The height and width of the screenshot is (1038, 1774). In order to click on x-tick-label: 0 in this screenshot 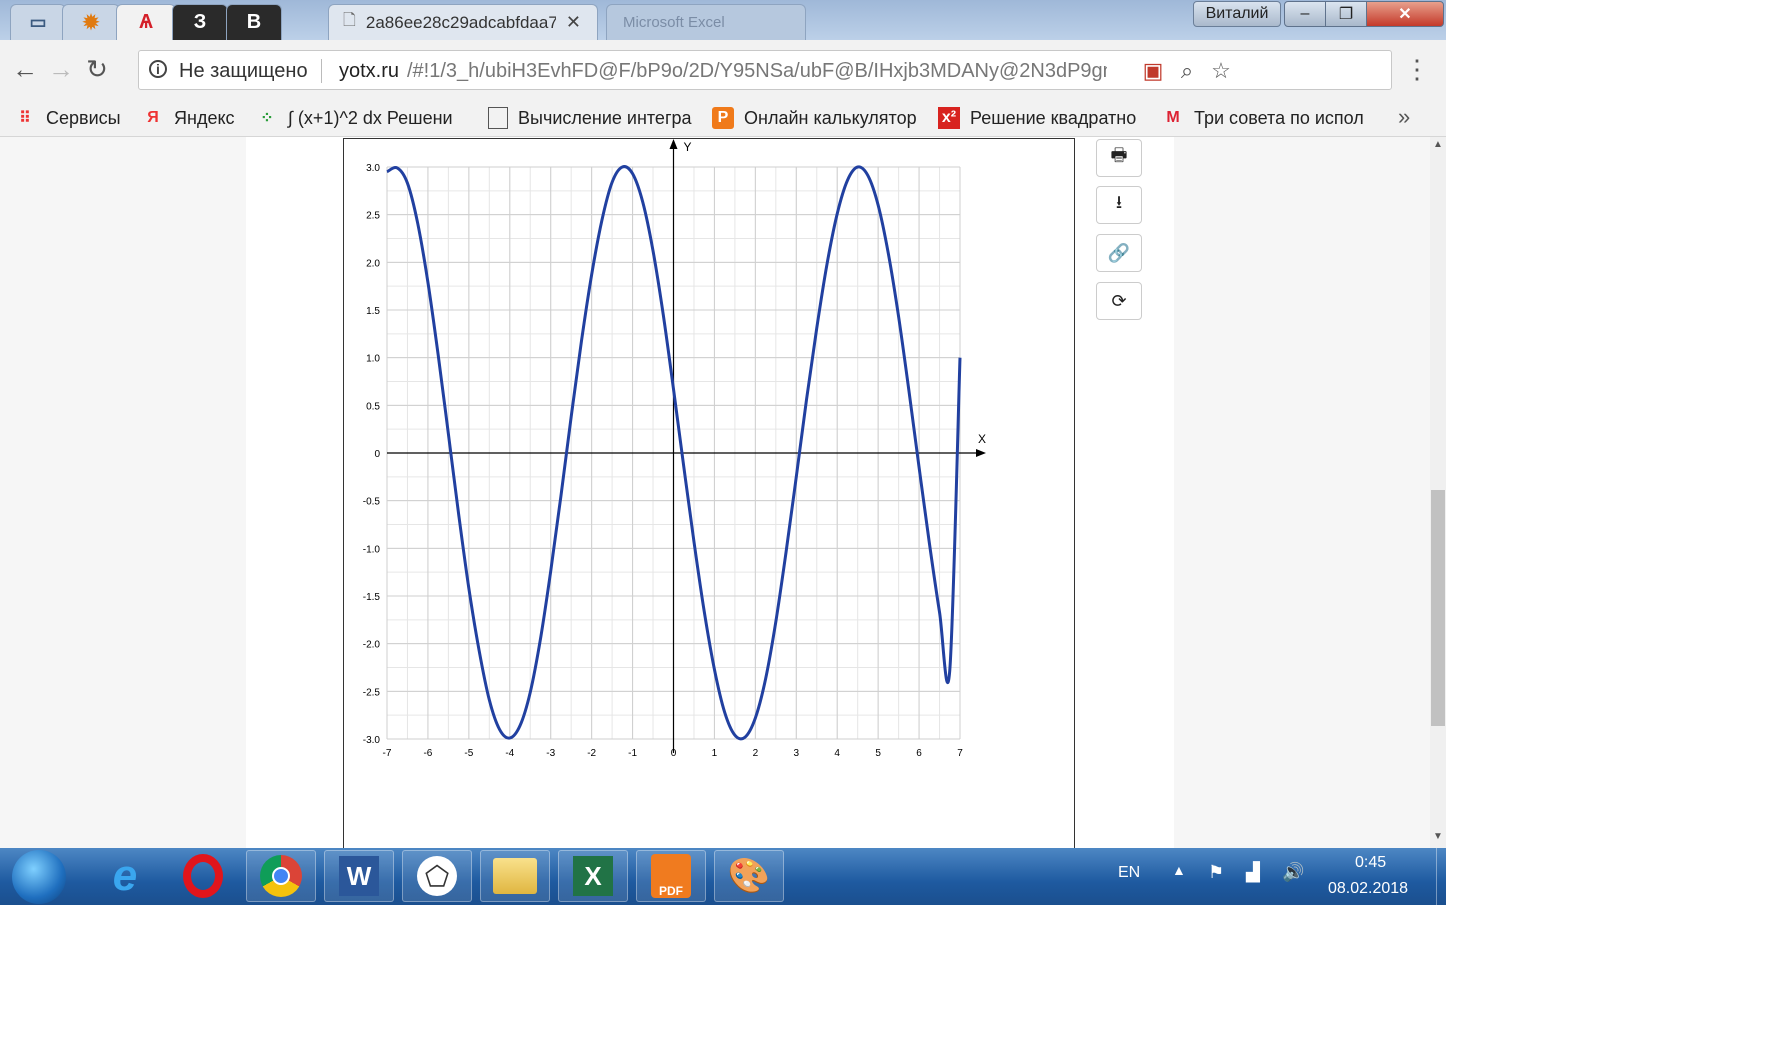, I will do `click(674, 753)`.